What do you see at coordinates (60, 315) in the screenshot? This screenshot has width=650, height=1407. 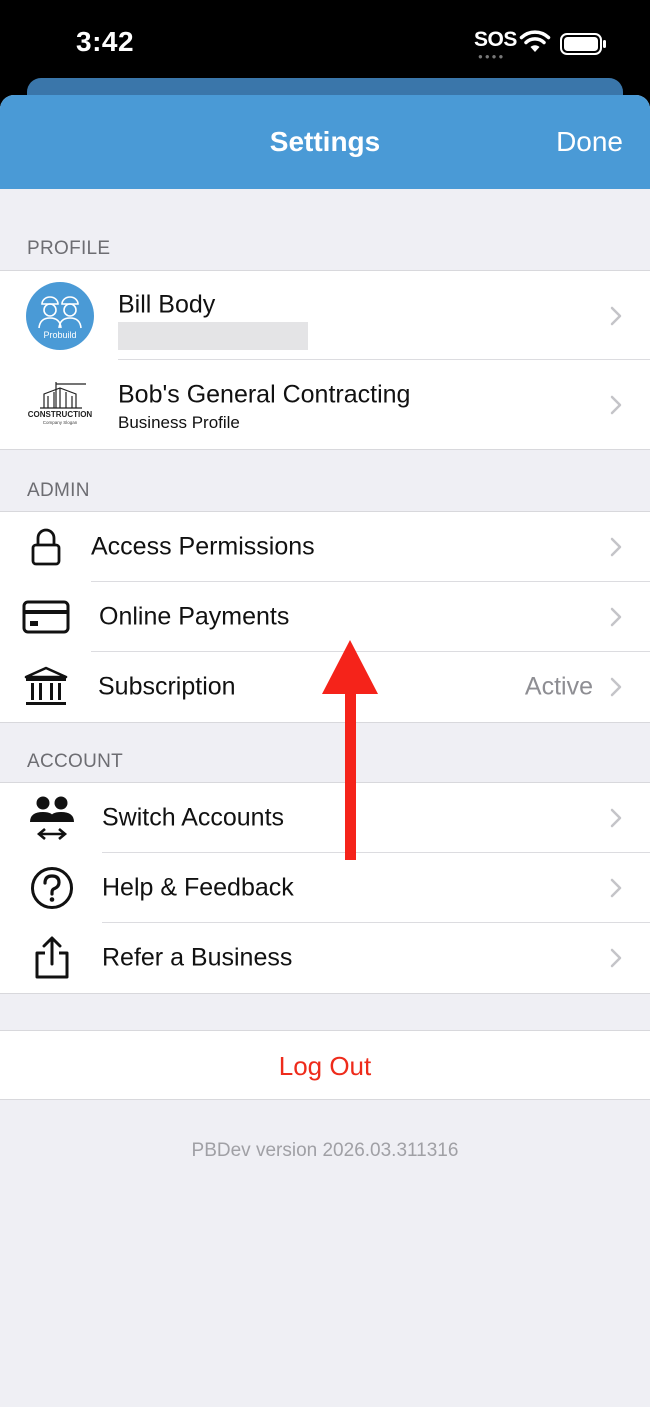 I see `avatar: Probuild` at bounding box center [60, 315].